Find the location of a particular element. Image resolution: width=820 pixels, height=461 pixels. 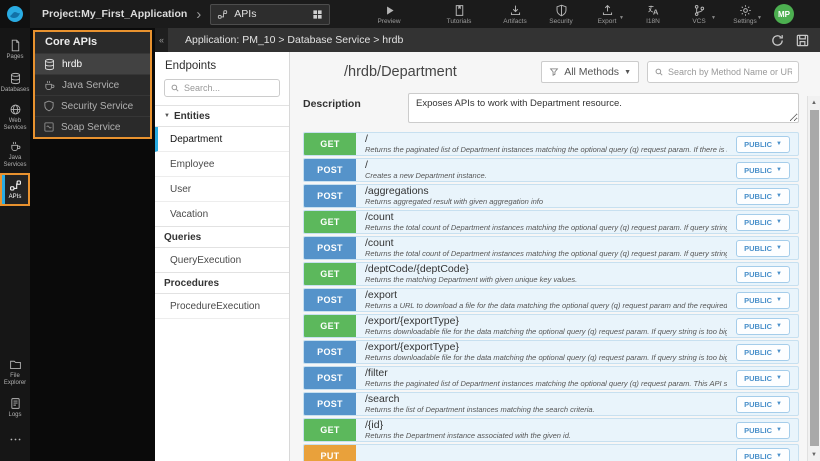

section-header-procedures: Procedures is located at coordinates (222, 283).